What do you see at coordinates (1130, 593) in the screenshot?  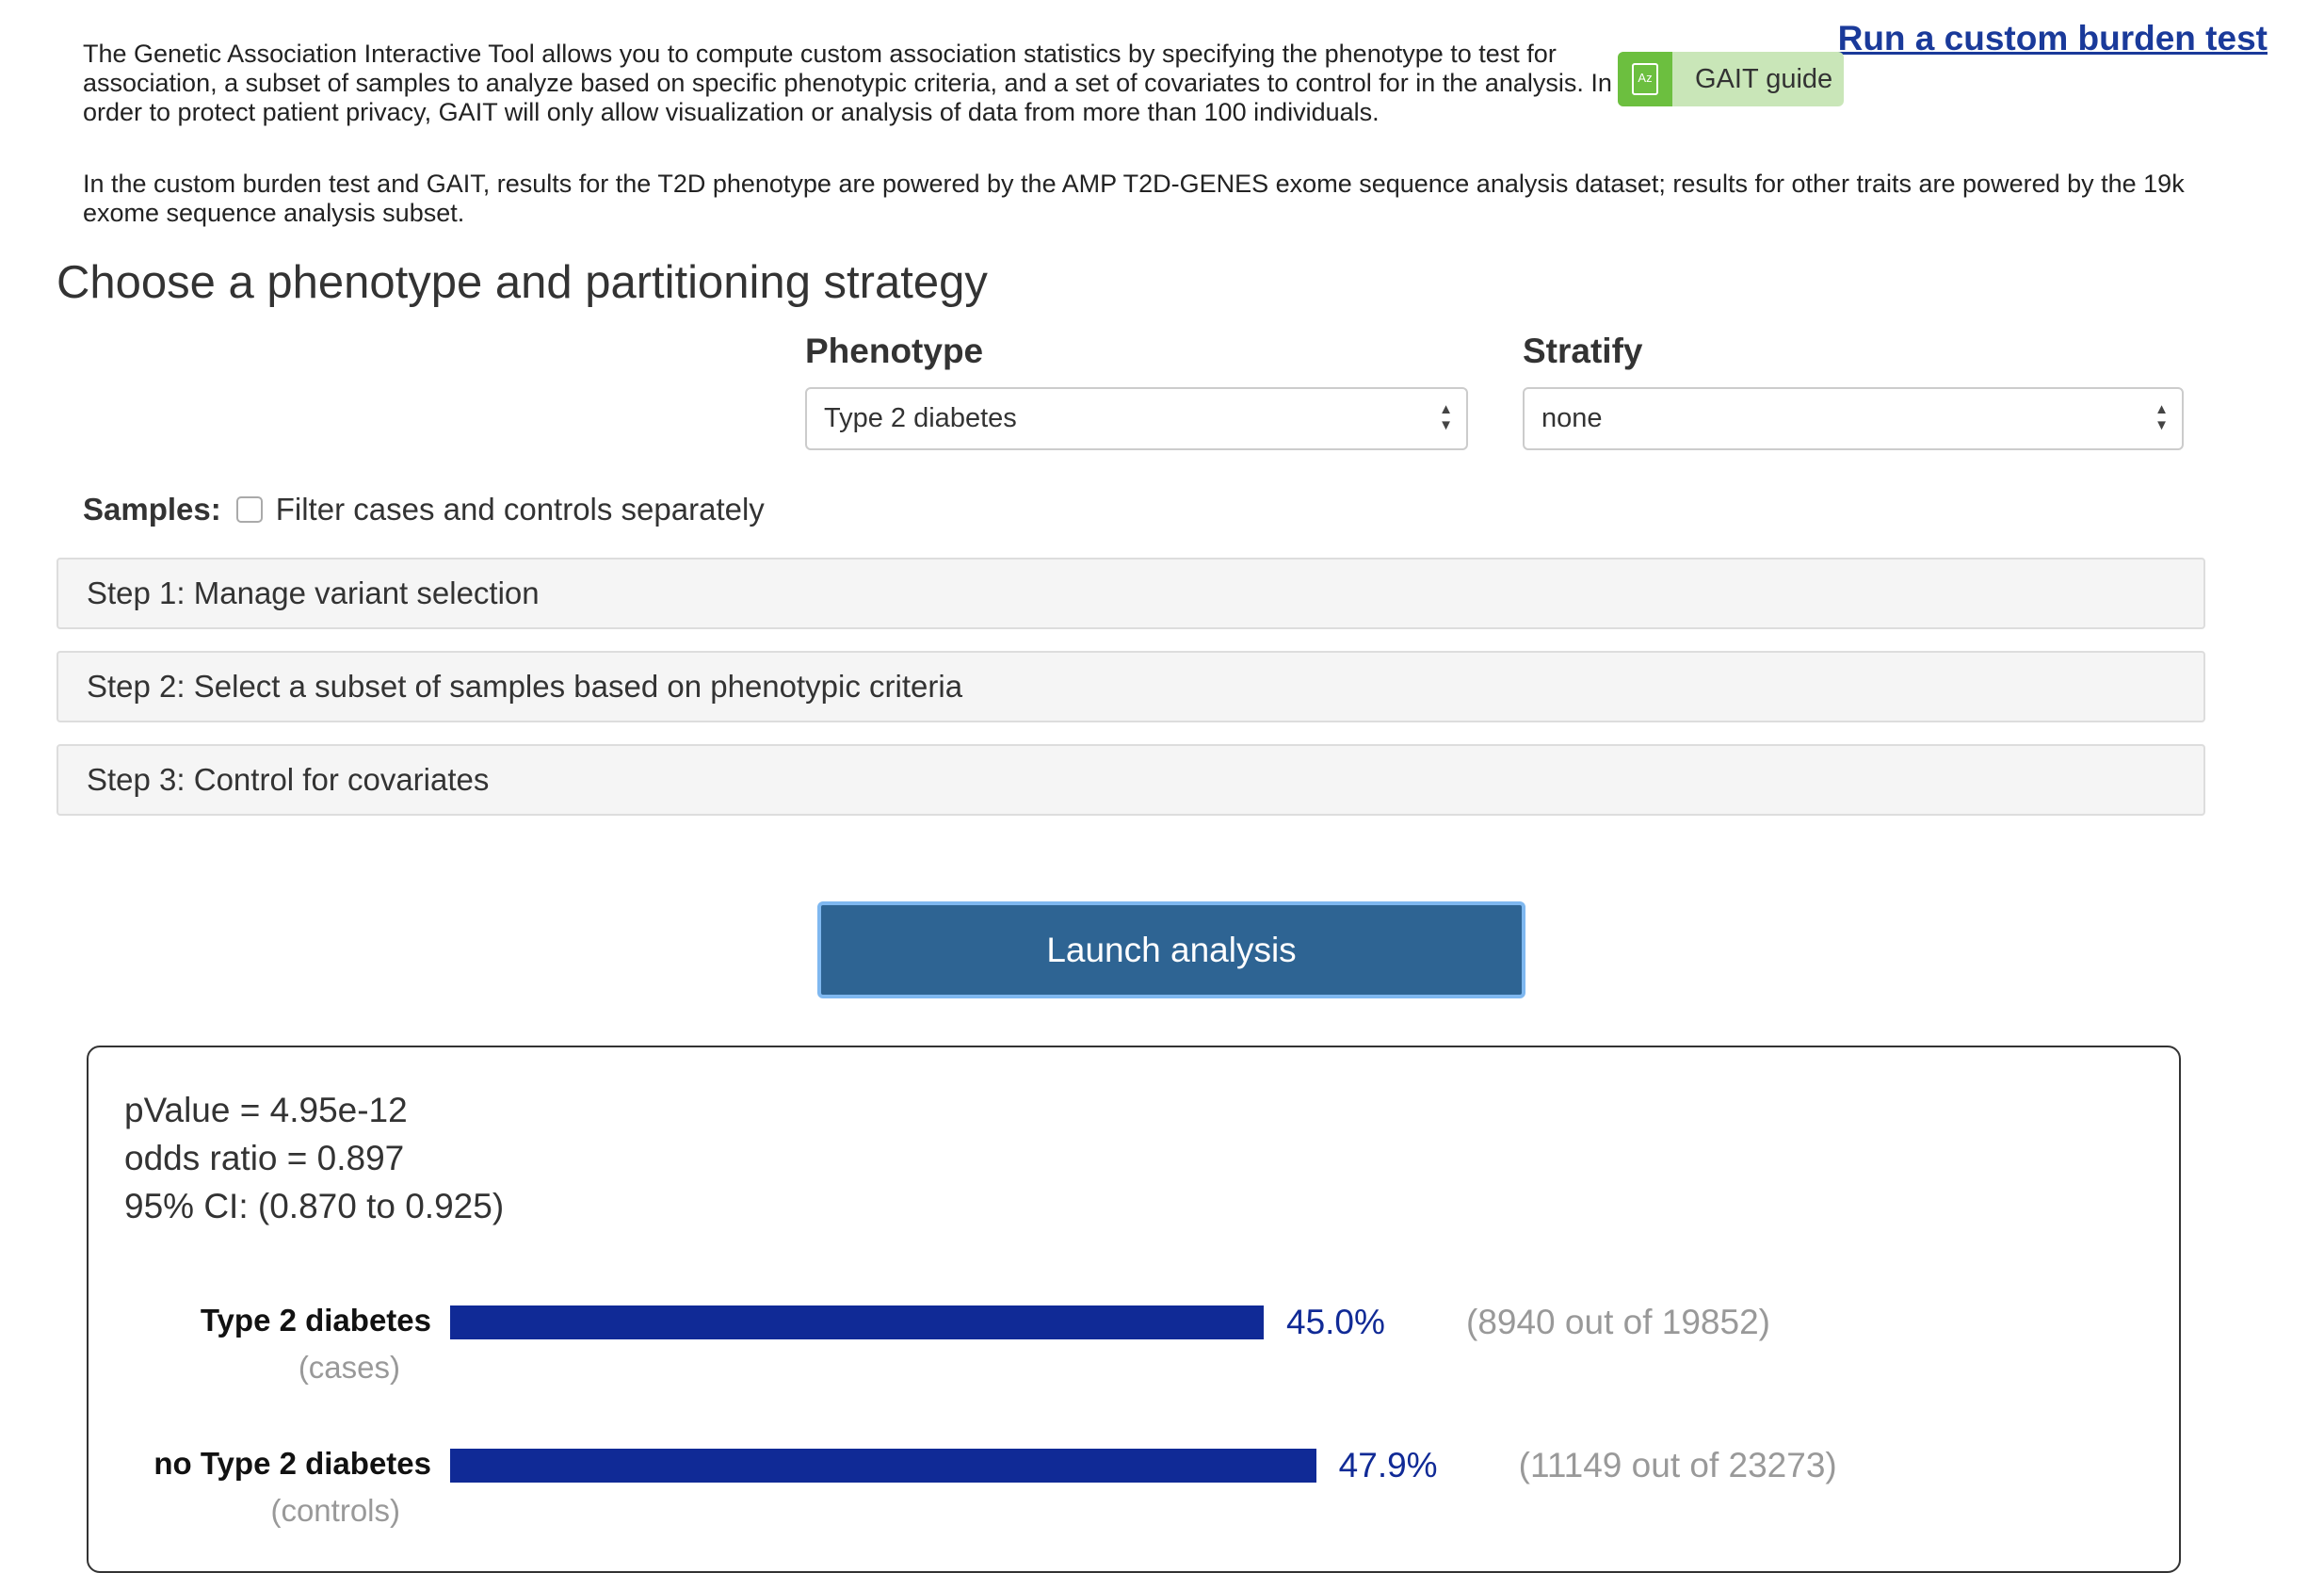 I see `step-1-panel: Step 1: Manage variant selection` at bounding box center [1130, 593].